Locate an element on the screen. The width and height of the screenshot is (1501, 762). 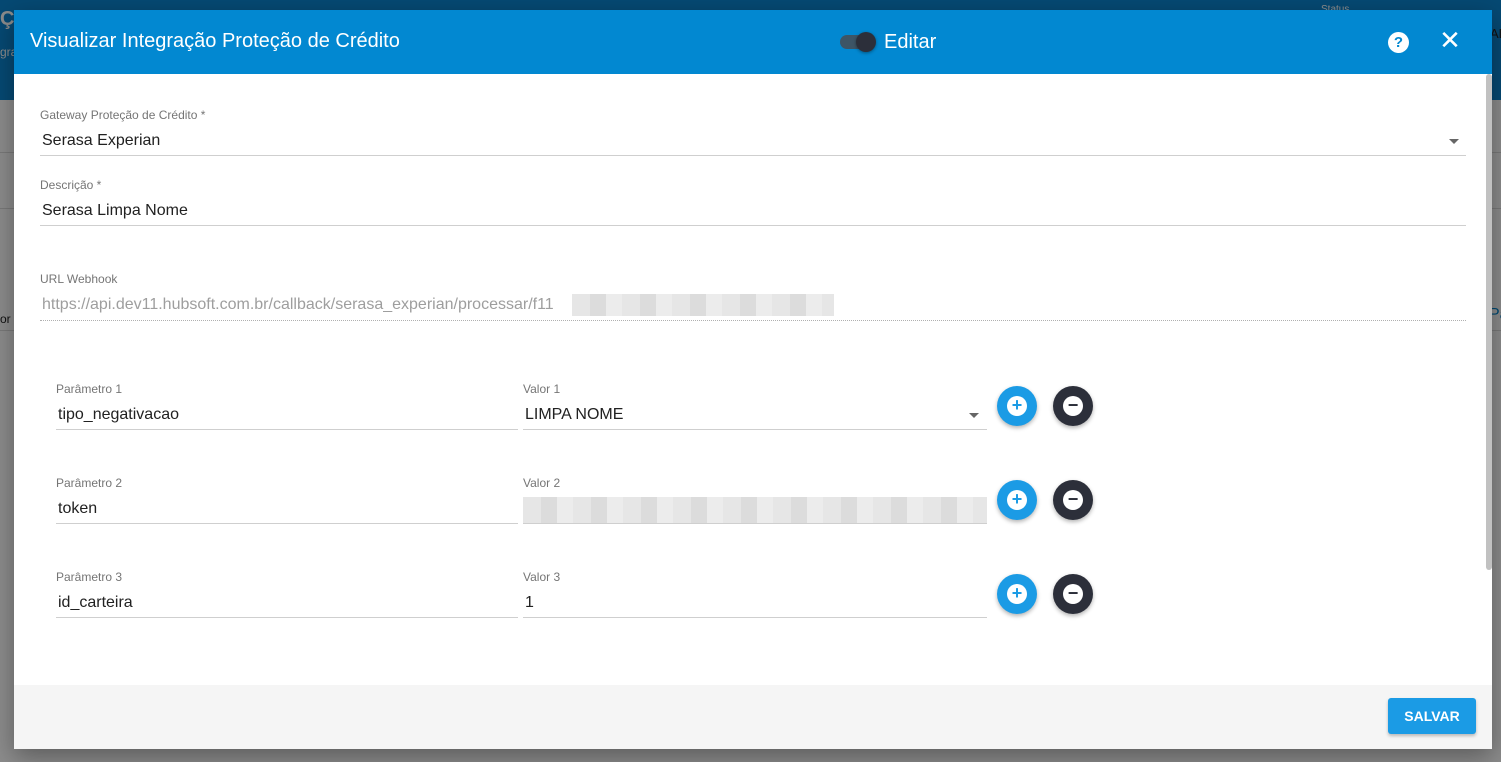
parameter-value: id_carteira is located at coordinates (95, 602).